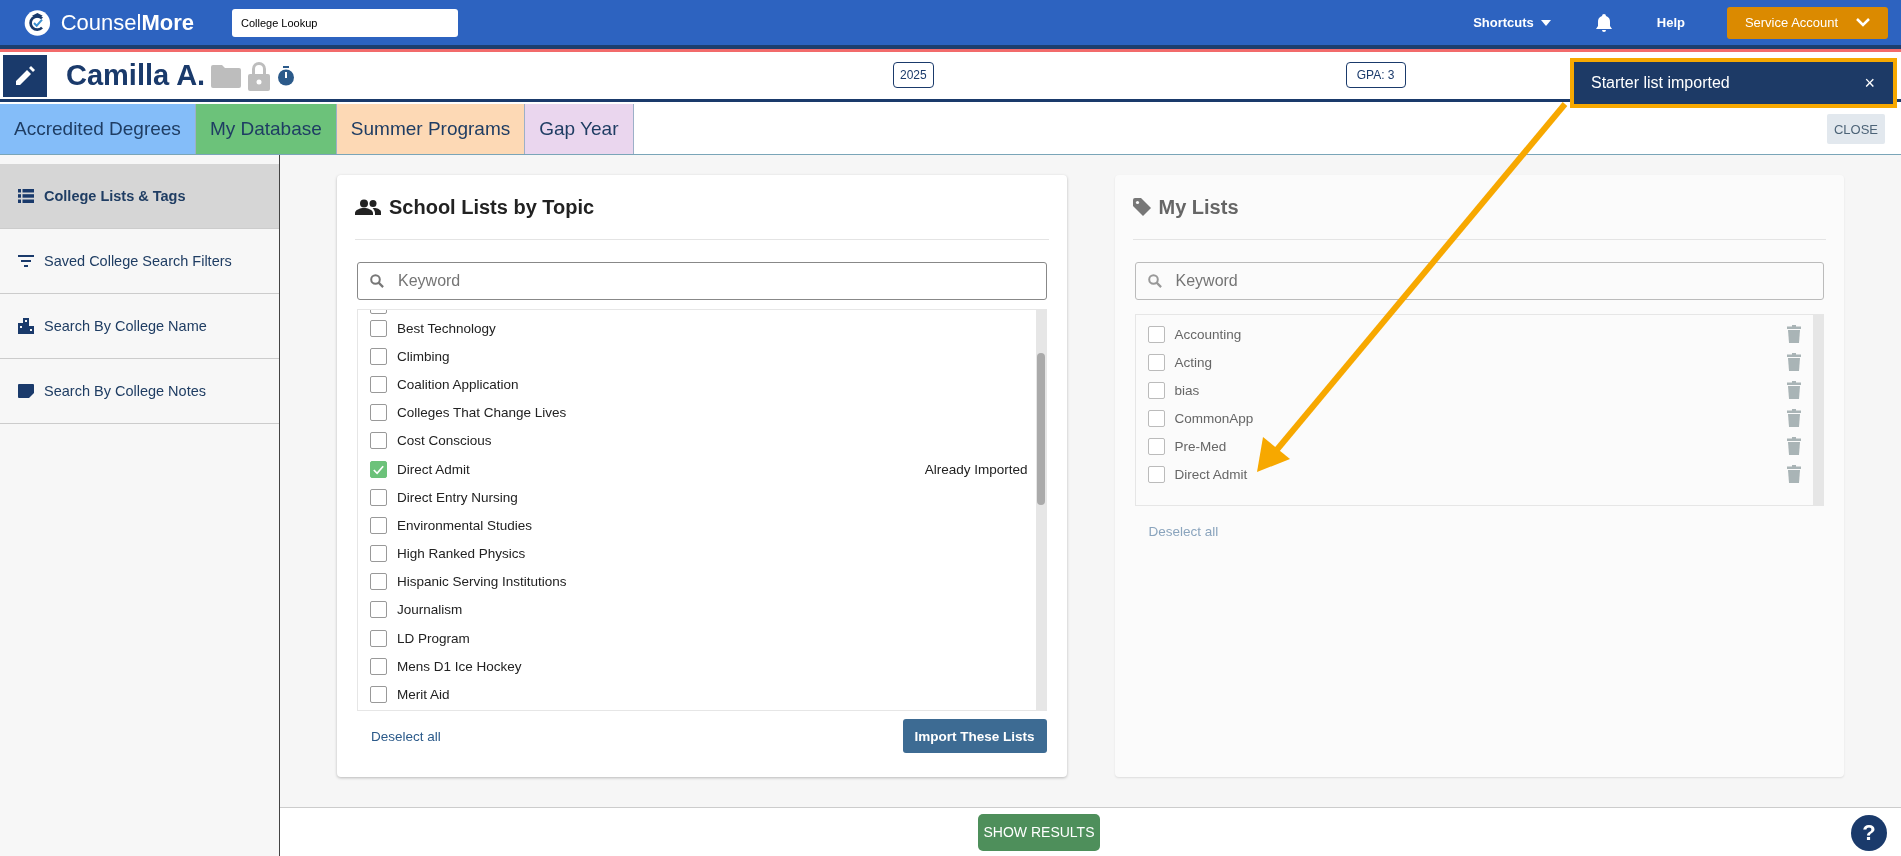 The height and width of the screenshot is (856, 1901). What do you see at coordinates (974, 736) in the screenshot?
I see `import-button: Import These Lists` at bounding box center [974, 736].